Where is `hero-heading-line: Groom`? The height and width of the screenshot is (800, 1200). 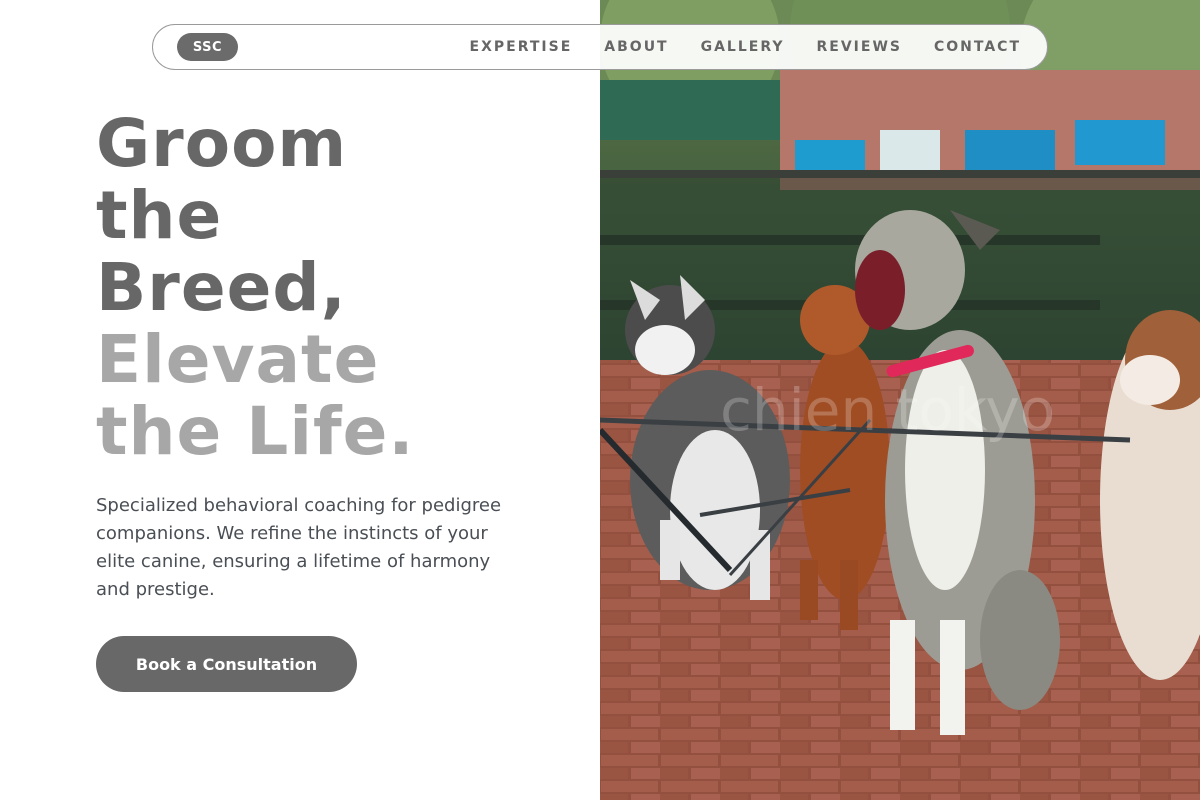 hero-heading-line: Groom is located at coordinates (222, 143).